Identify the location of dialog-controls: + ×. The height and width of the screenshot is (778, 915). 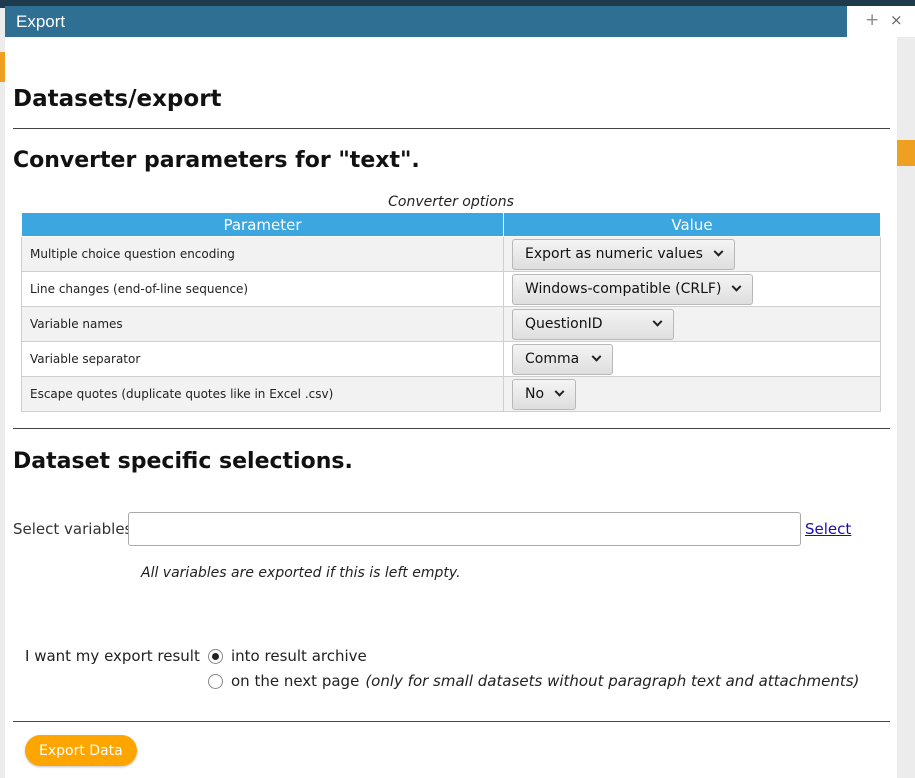
(881, 21).